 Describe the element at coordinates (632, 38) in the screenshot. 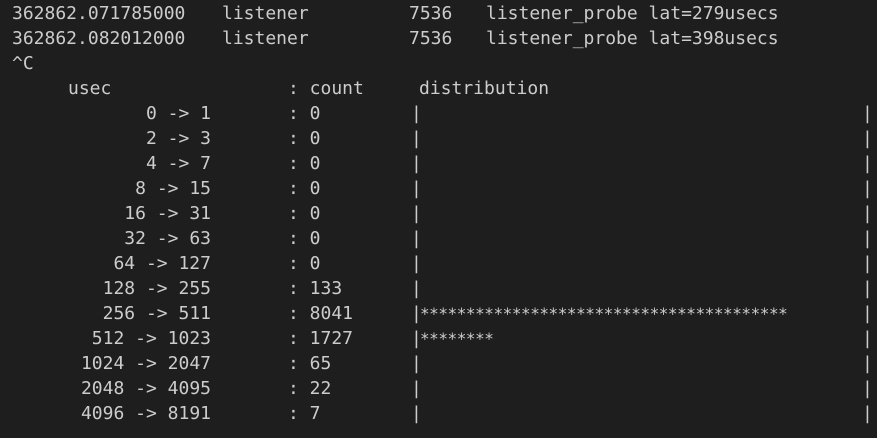

I see `trace-message: listener_probe lat=398usecs` at that location.